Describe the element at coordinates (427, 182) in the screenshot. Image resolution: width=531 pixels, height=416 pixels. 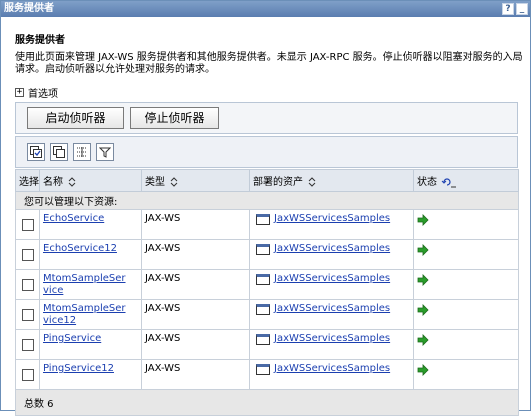
I see `col-status-label: 状态` at that location.